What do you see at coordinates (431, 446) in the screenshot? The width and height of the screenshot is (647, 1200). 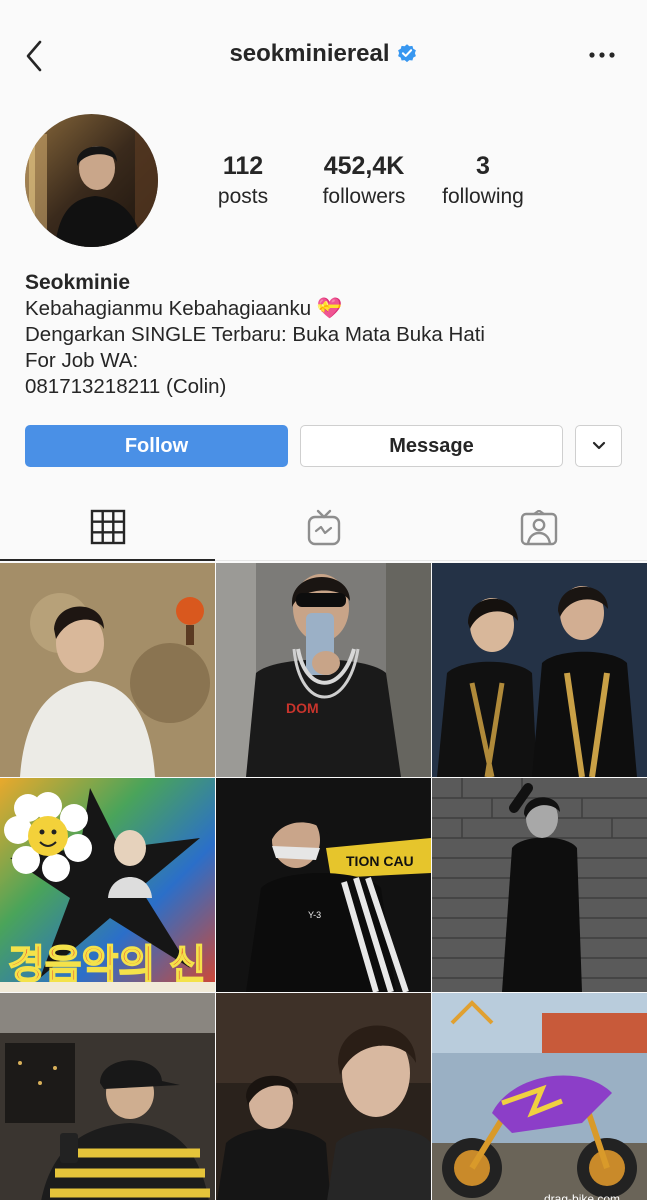 I see `message-button: Message` at bounding box center [431, 446].